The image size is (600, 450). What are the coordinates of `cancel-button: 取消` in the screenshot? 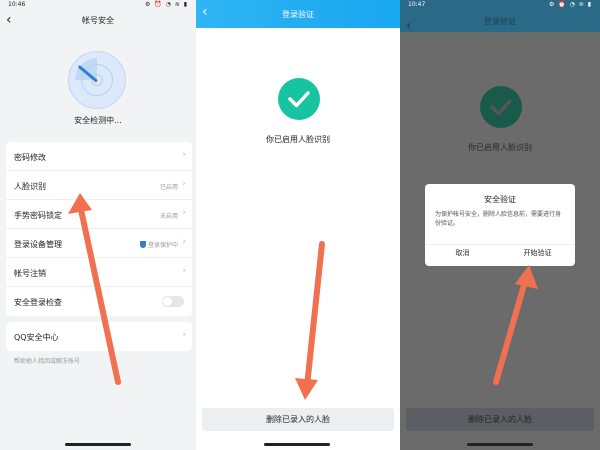 It's located at (462, 253).